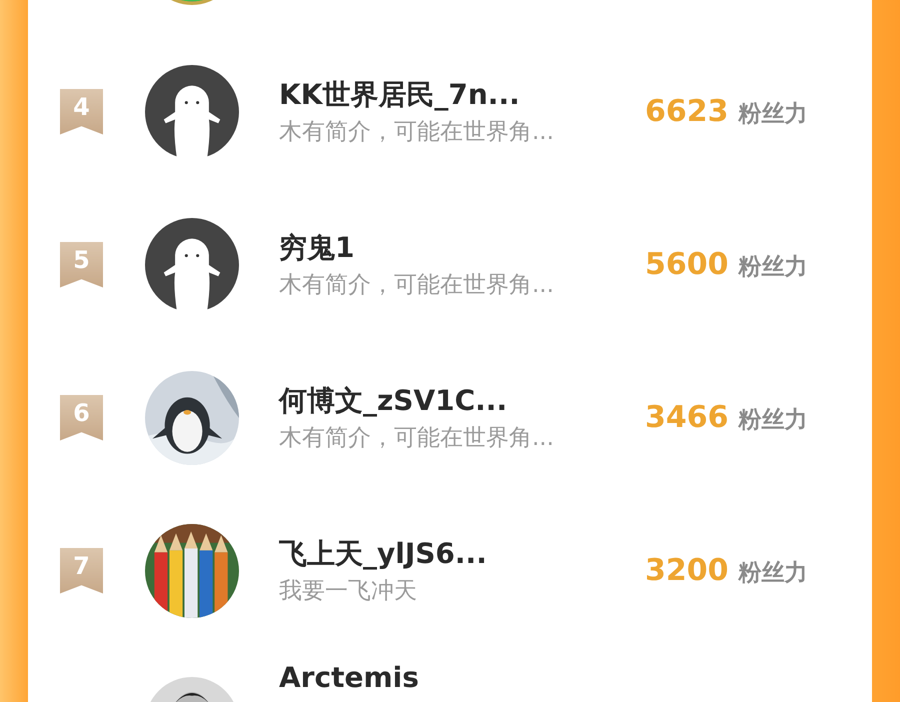  I want to click on rank-badge: 5, so click(81, 265).